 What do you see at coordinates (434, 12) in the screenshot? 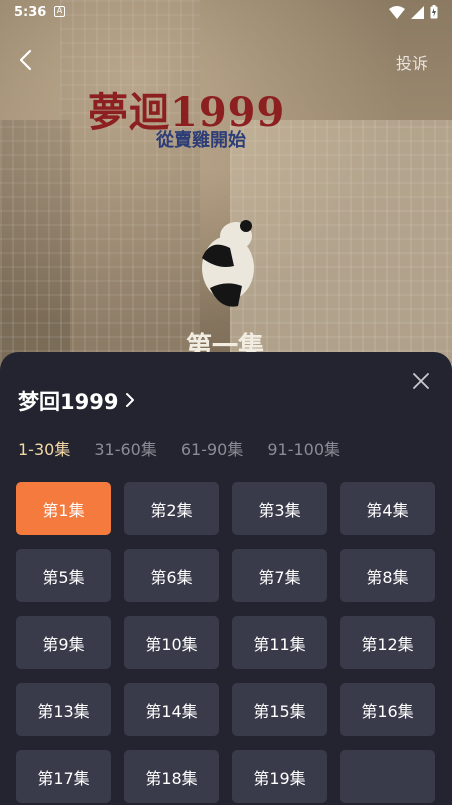
I see `battery-icon` at bounding box center [434, 12].